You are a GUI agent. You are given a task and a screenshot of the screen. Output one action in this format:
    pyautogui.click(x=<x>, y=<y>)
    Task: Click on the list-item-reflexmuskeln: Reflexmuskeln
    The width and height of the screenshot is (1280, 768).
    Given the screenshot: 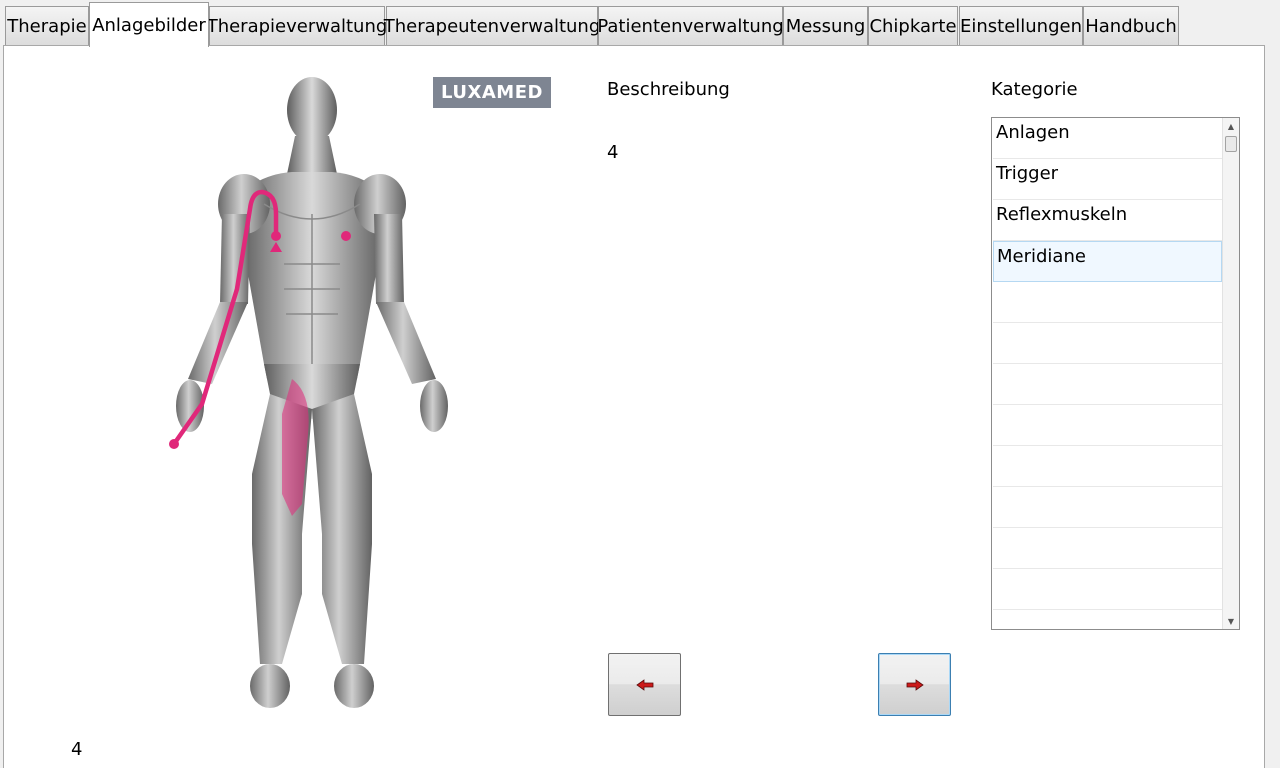 What is the action you would take?
    pyautogui.click(x=1107, y=220)
    